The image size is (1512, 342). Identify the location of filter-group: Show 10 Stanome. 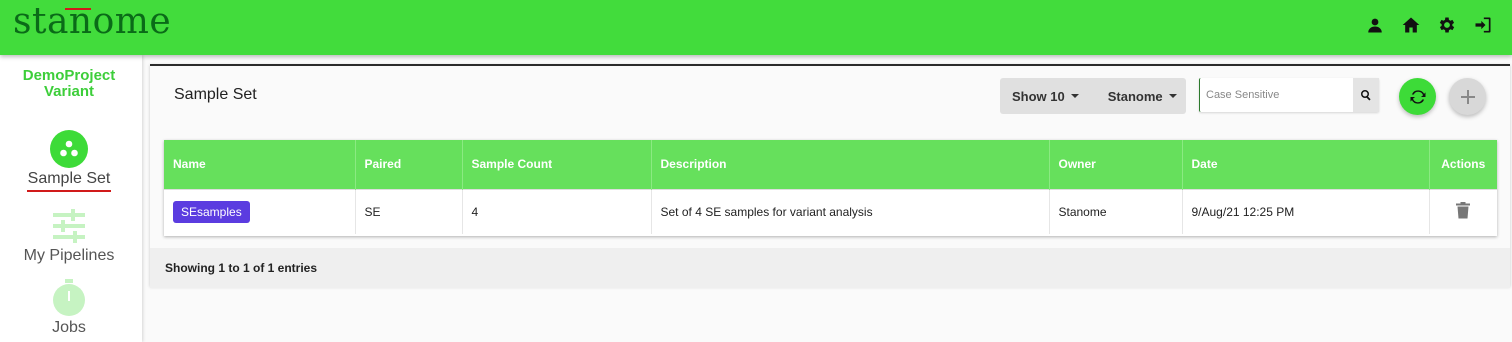
(1093, 96).